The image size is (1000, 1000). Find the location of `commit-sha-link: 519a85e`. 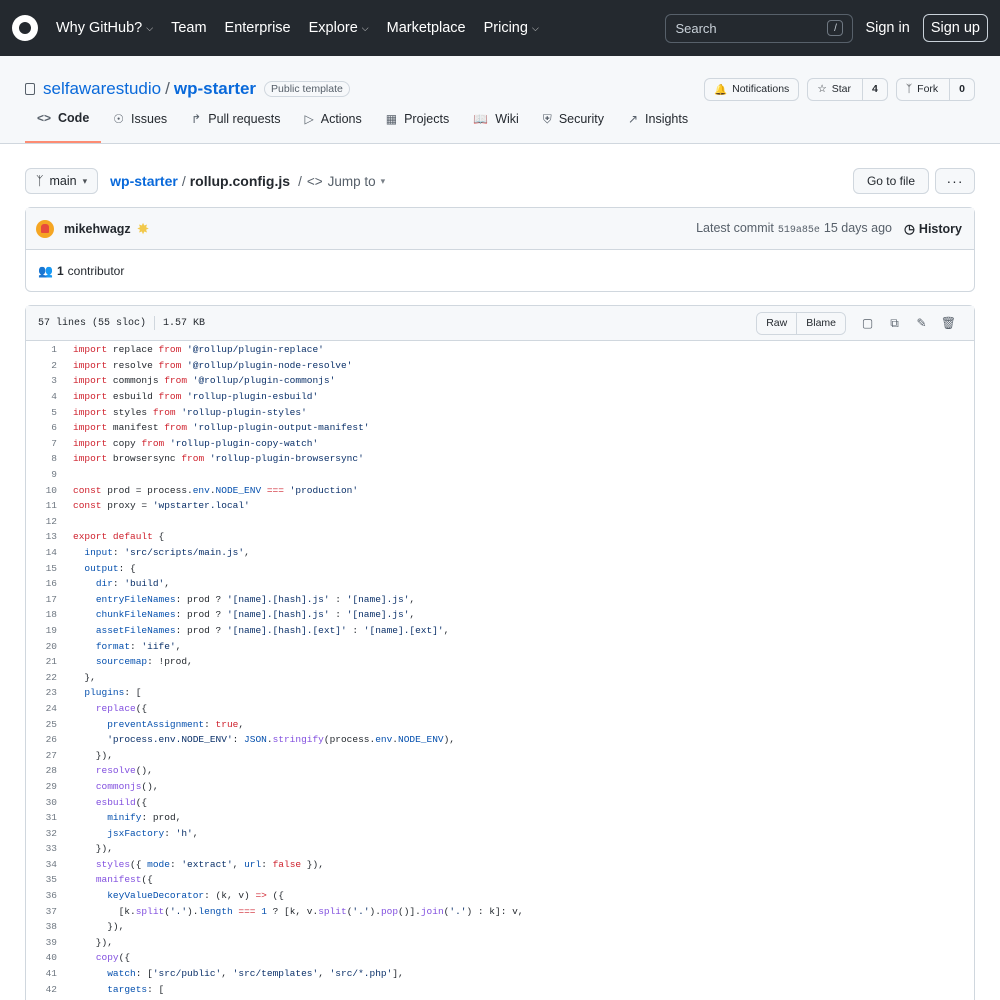

commit-sha-link: 519a85e is located at coordinates (799, 230).